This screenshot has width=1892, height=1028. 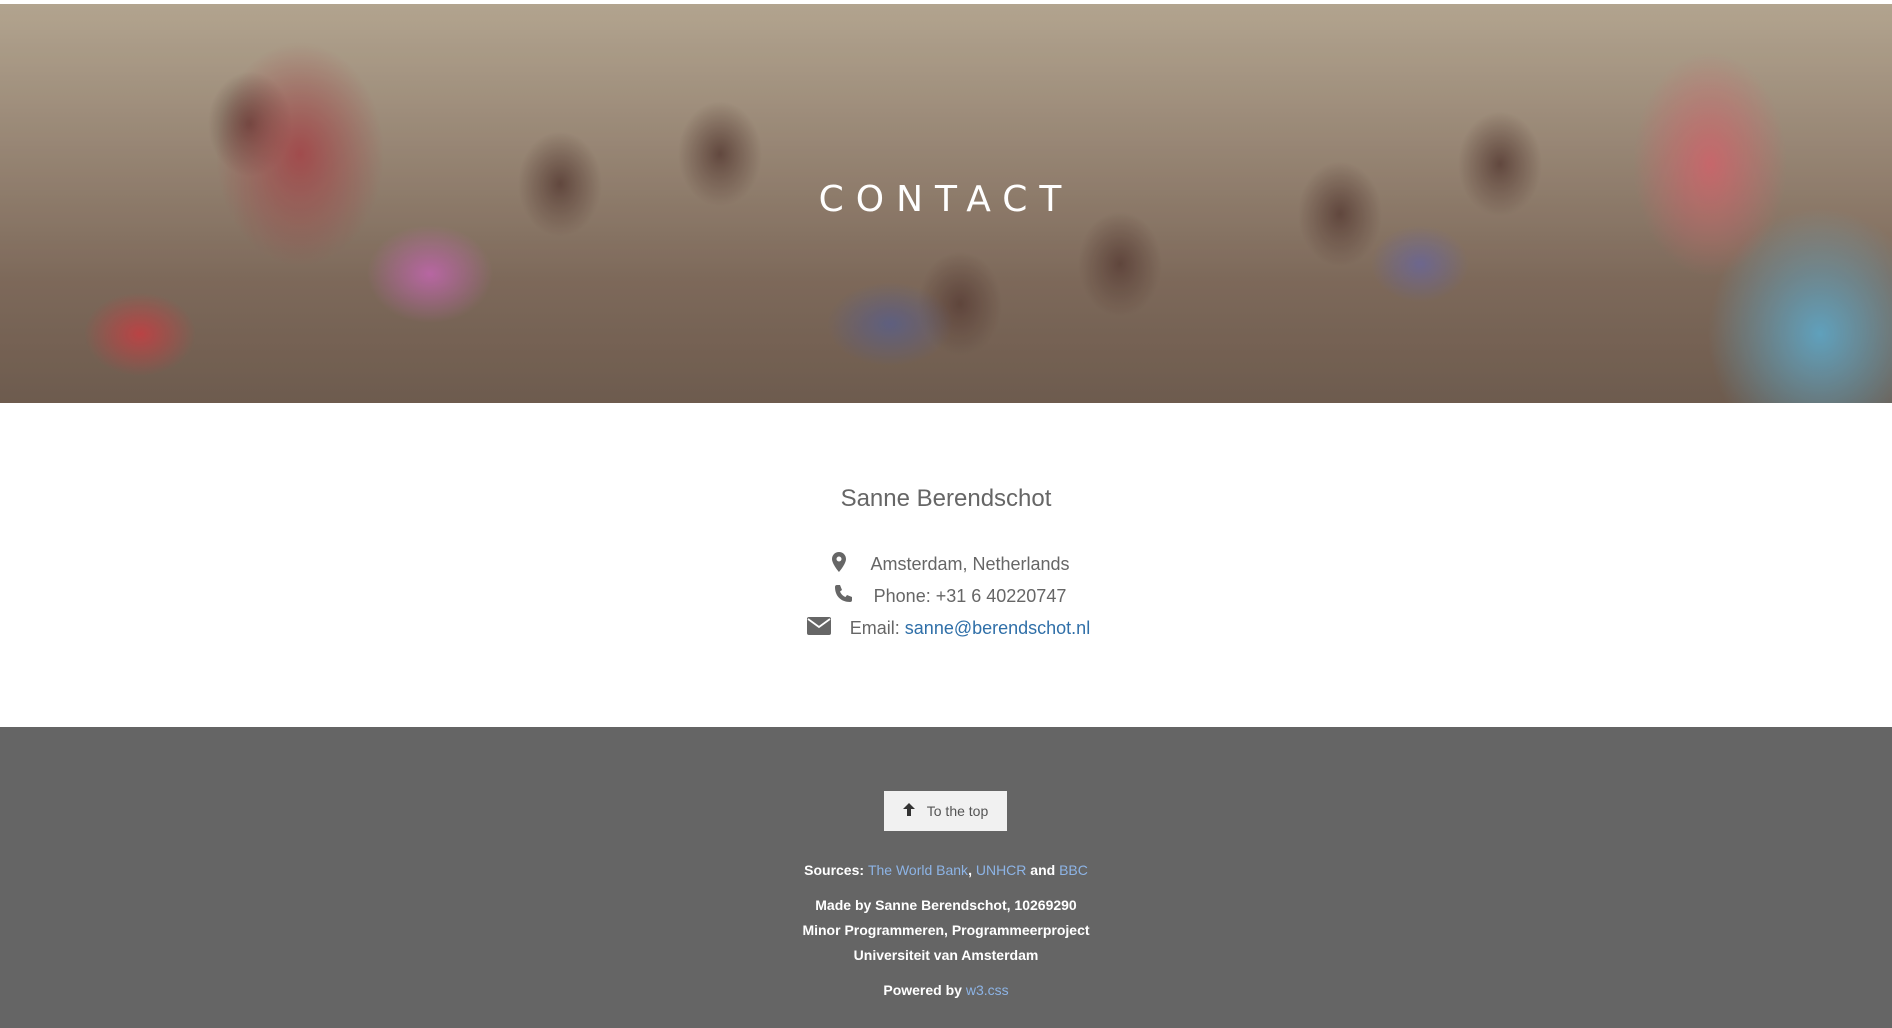 What do you see at coordinates (946, 498) in the screenshot?
I see `contact-name: Sanne Berendschot` at bounding box center [946, 498].